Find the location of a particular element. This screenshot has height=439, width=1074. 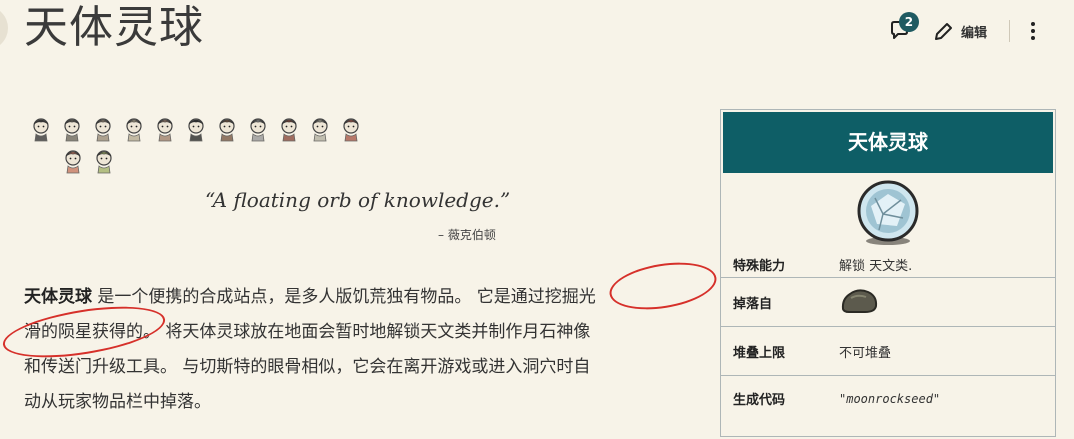

character-woodie-icon is located at coordinates (226, 129).